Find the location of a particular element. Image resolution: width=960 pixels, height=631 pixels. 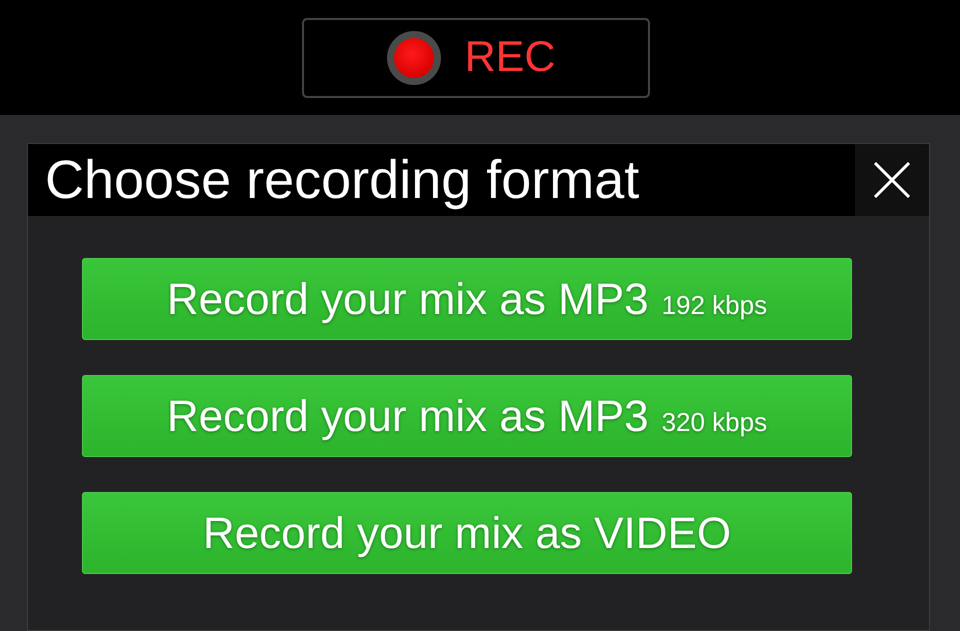

close-icon is located at coordinates (892, 180).